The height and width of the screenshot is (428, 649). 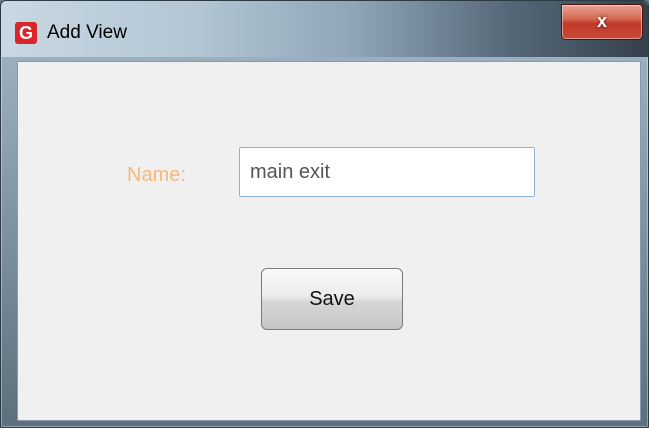 I want to click on close-icon: x, so click(x=601, y=21).